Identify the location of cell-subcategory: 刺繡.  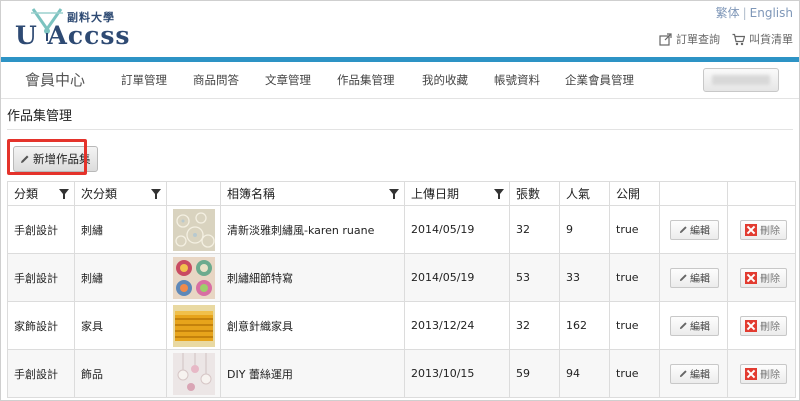
(120, 277).